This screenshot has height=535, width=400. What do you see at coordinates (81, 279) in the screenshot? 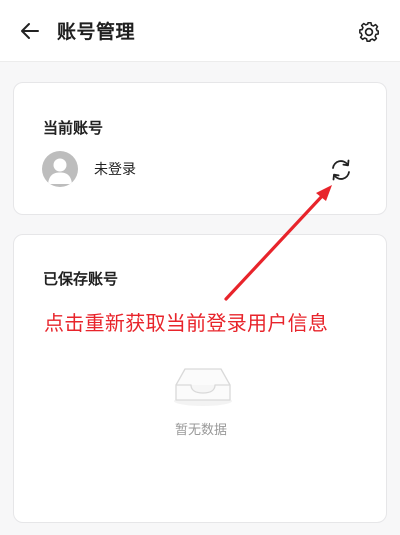
I see `saved-accounts-heading: 已保存账号` at bounding box center [81, 279].